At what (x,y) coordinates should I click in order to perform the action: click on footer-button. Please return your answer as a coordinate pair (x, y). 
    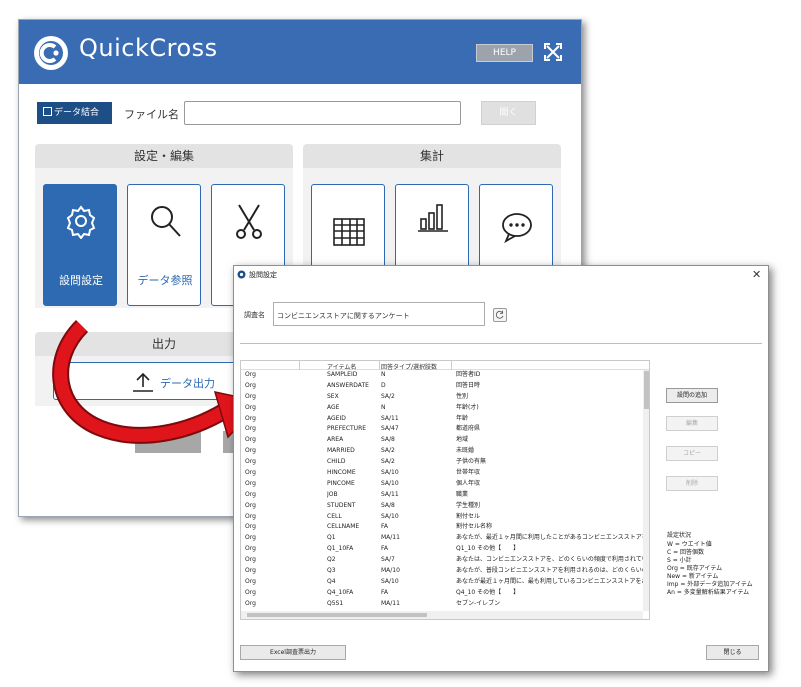
    Looking at the image, I should click on (168, 442).